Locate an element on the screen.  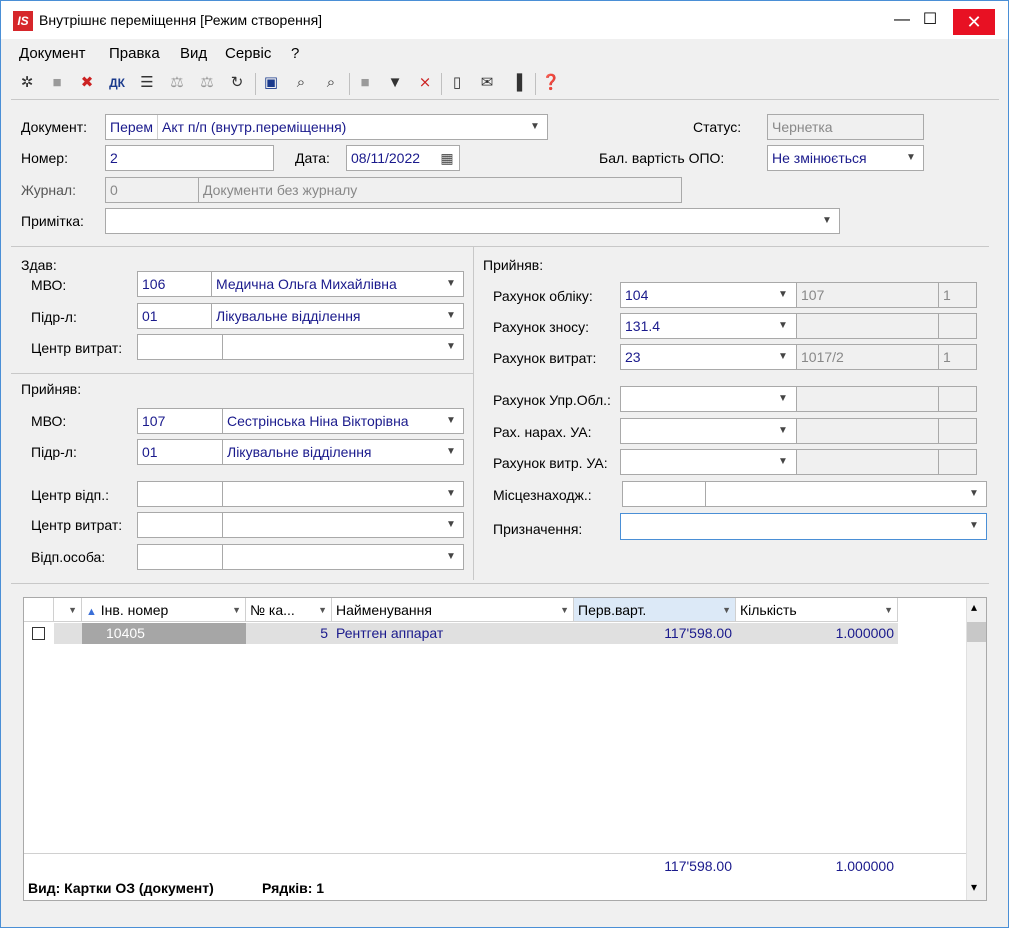
received-mvo-name: Сестрінська Ніна Вікторівна is located at coordinates (343, 421).